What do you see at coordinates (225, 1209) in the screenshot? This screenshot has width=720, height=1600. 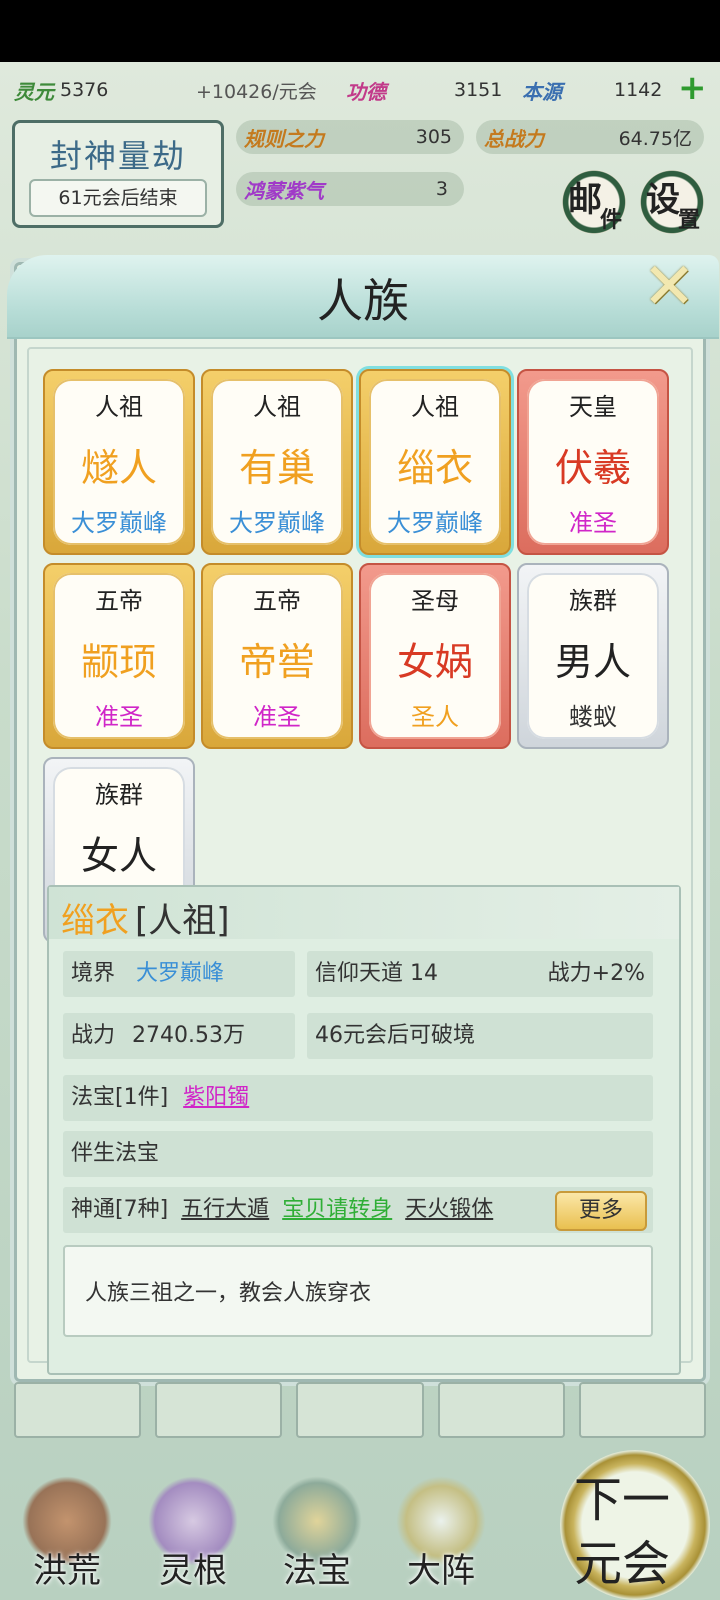 I see `shentong-item-wuxing: 五行大遁` at bounding box center [225, 1209].